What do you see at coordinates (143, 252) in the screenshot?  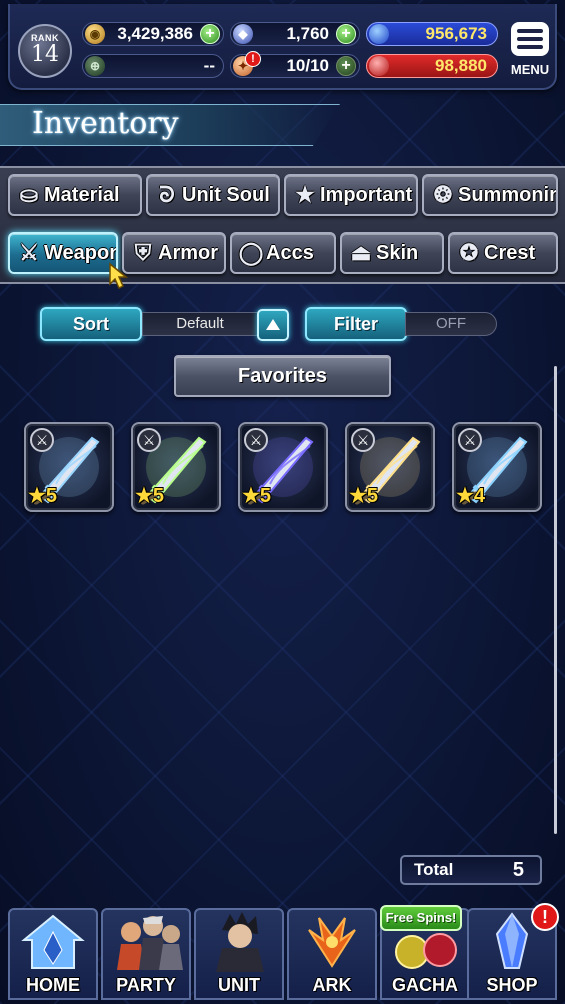 I see `armor-icon: ⛨` at bounding box center [143, 252].